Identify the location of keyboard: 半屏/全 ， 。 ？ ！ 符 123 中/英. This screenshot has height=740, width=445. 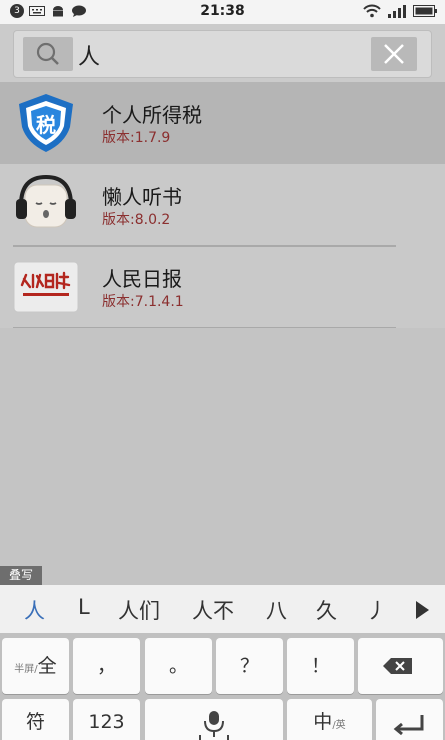
(222, 686).